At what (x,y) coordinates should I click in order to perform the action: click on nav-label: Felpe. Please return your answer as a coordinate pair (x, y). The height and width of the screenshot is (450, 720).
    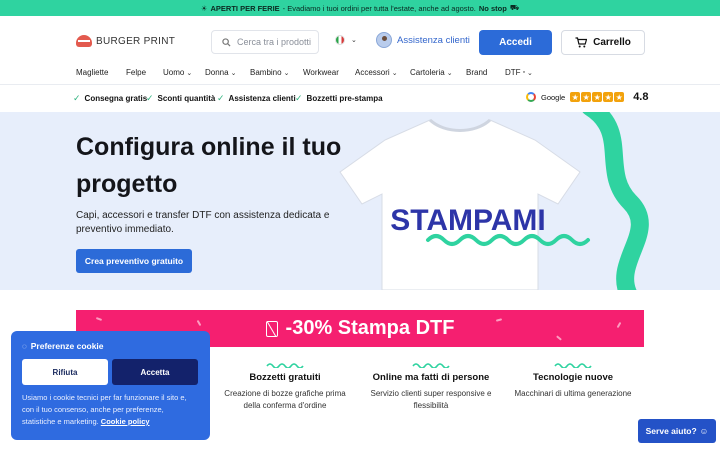
    Looking at the image, I should click on (136, 72).